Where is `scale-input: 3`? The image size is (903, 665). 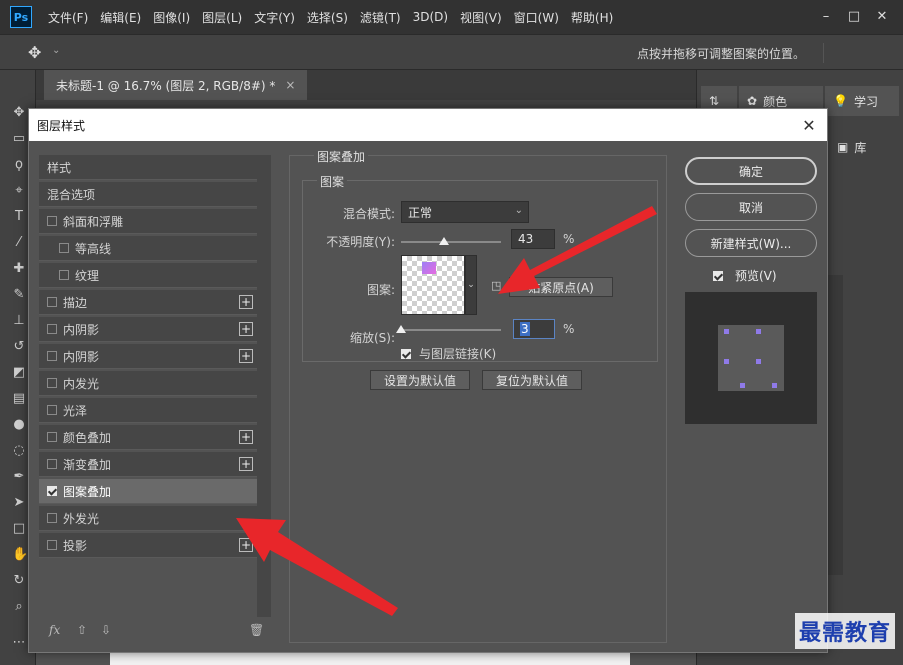 scale-input: 3 is located at coordinates (534, 329).